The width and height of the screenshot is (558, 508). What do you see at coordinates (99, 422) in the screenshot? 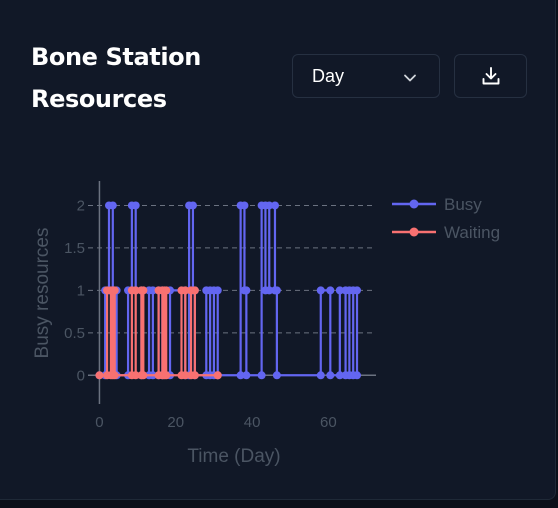
I see `x-tick-label: 0` at bounding box center [99, 422].